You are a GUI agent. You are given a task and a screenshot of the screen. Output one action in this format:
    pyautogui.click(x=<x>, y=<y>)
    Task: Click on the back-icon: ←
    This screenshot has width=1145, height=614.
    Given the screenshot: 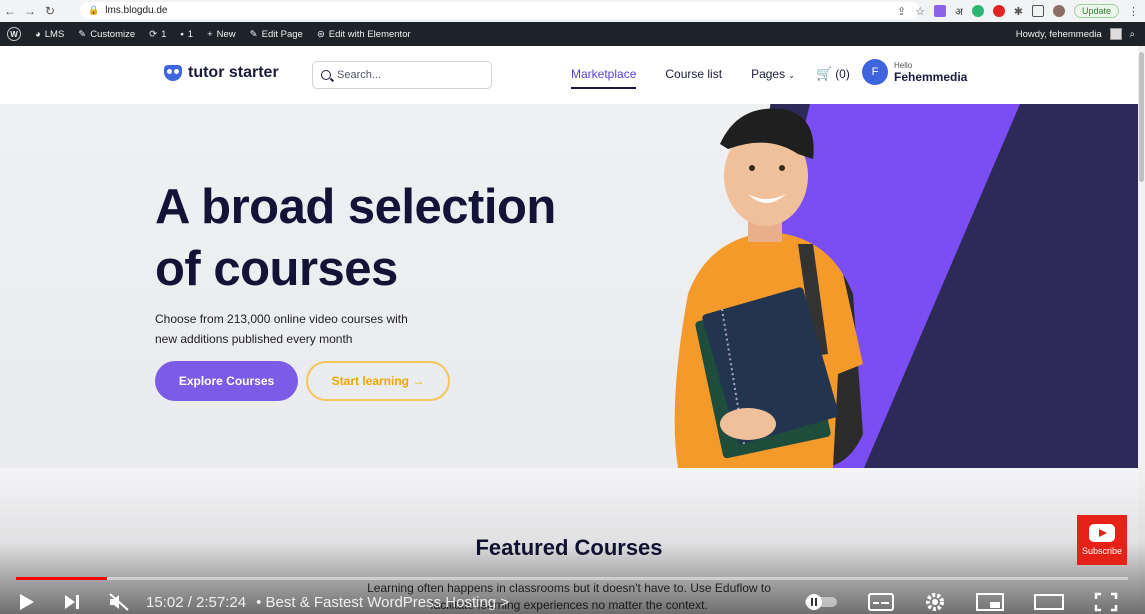 What is the action you would take?
    pyautogui.click(x=10, y=11)
    